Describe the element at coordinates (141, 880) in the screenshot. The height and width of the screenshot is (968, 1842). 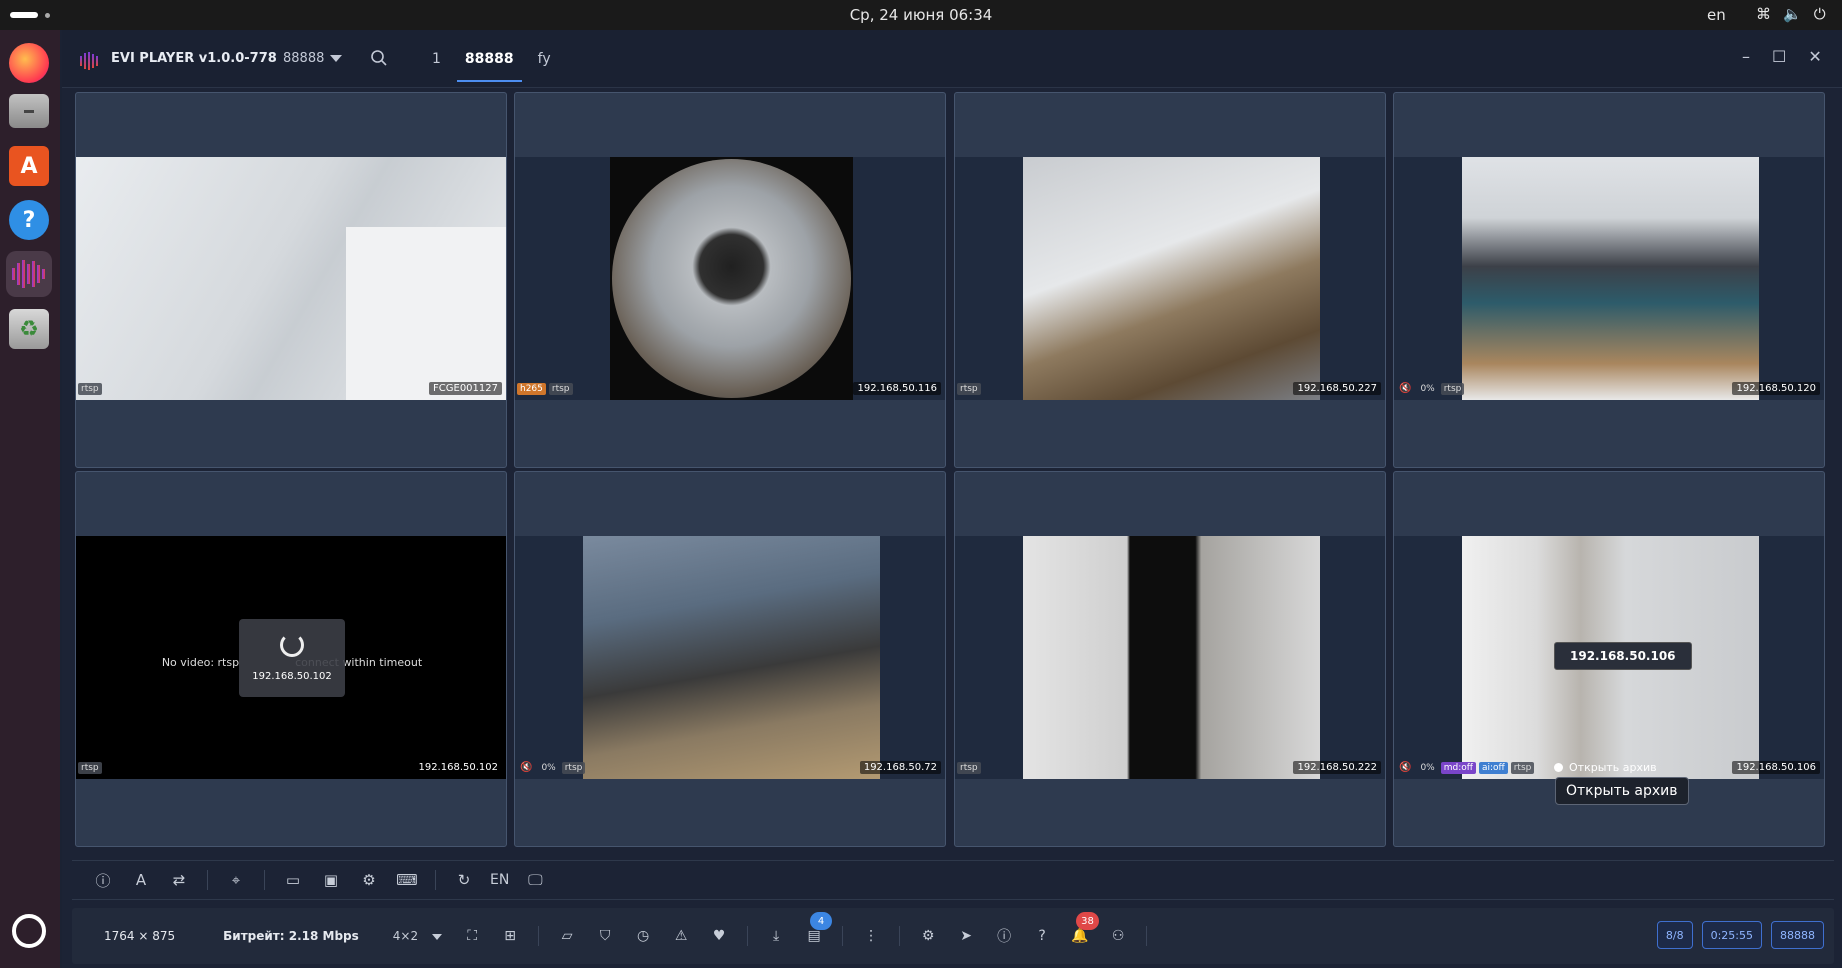
I see `ai-text-icon: A` at that location.